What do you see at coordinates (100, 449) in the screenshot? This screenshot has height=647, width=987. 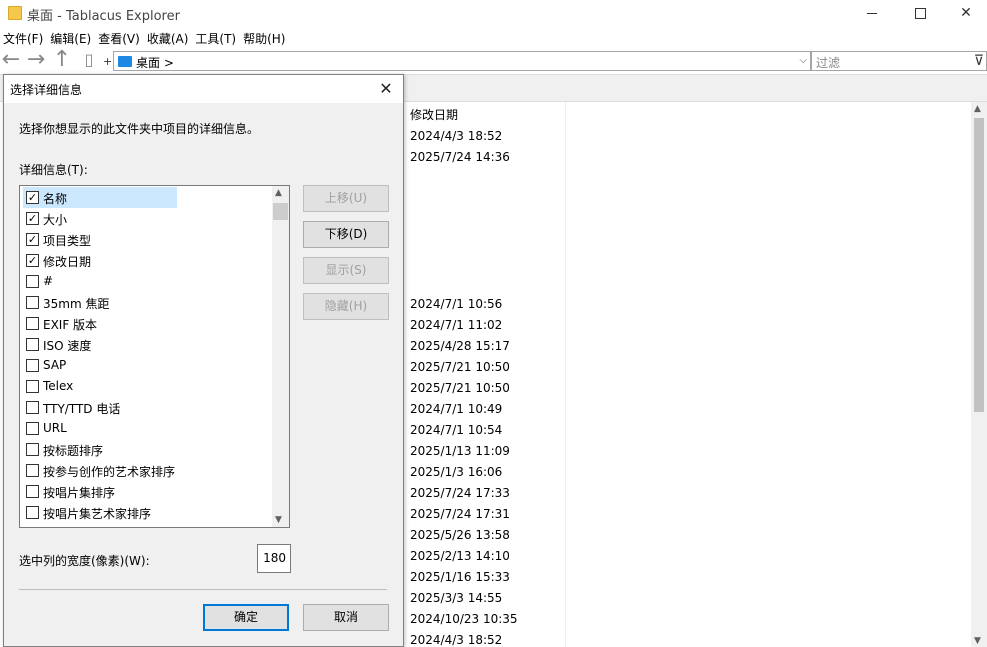 I see `detail-item: 按标题排序` at bounding box center [100, 449].